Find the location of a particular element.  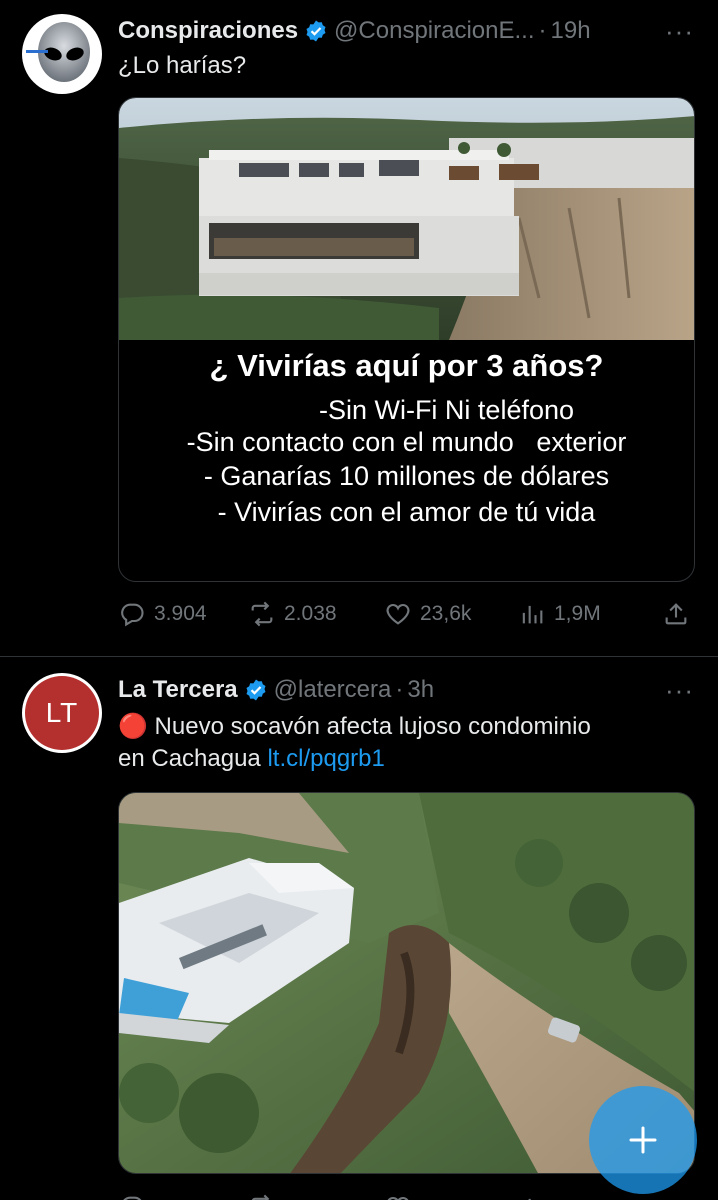

share-button is located at coordinates (676, 614).